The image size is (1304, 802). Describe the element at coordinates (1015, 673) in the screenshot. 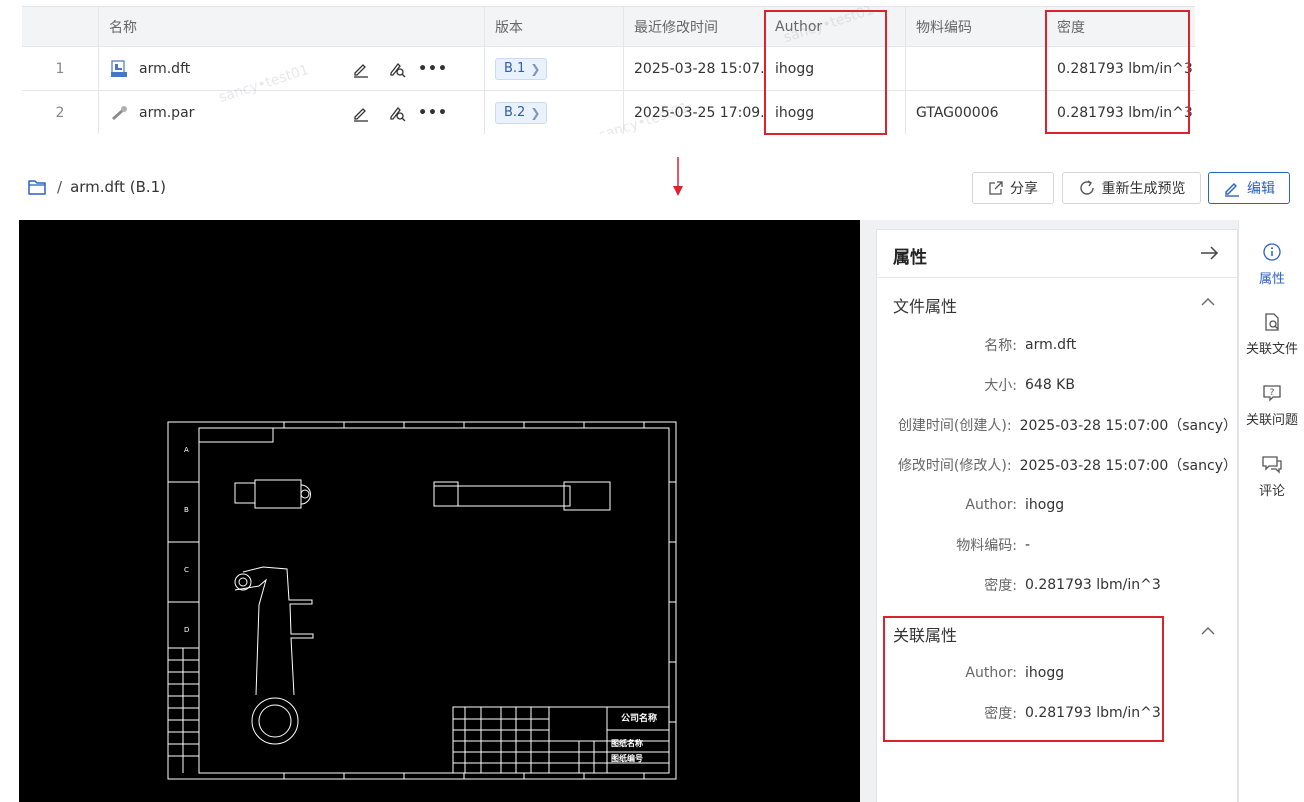

I see `linked-prop-author: Author: ihogg` at that location.